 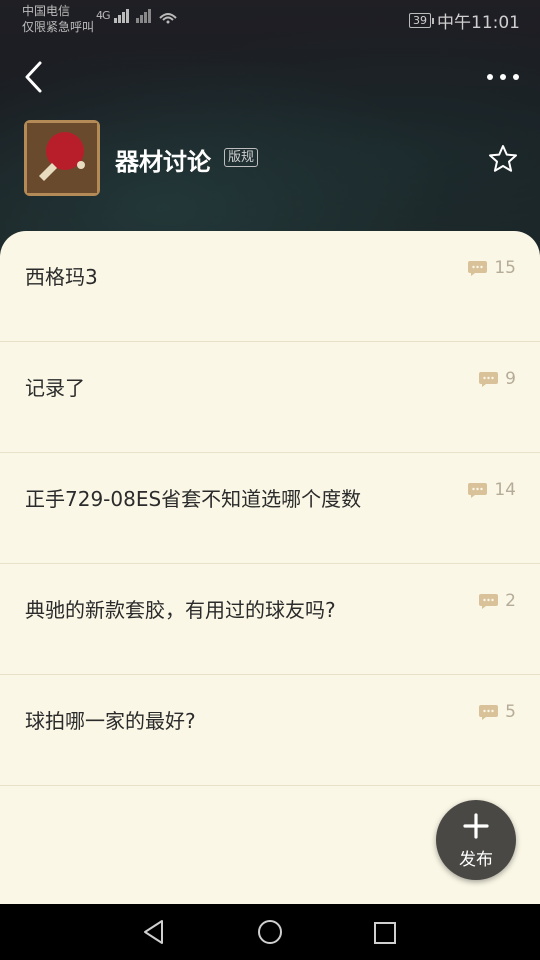 I want to click on system-nav-bar, so click(x=270, y=932).